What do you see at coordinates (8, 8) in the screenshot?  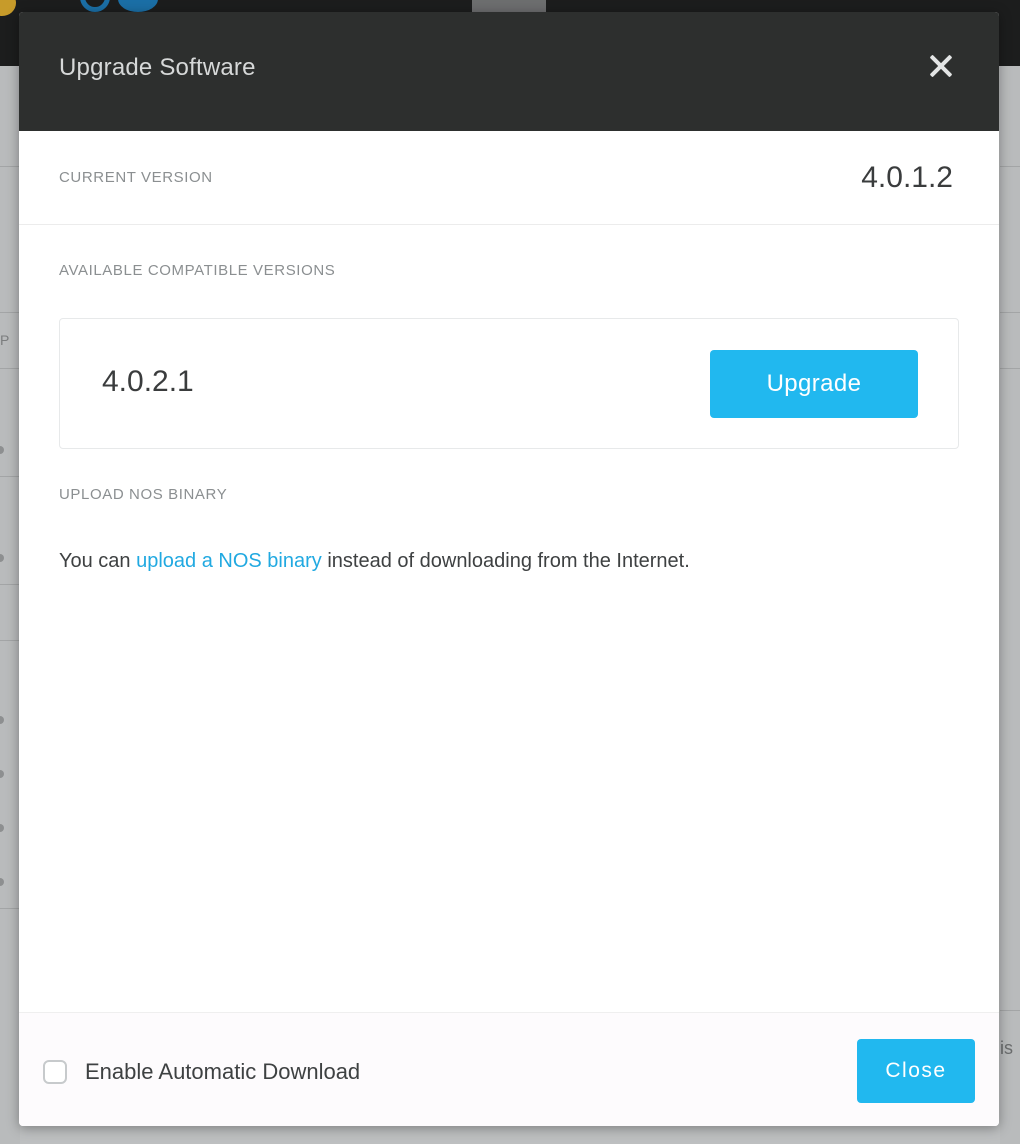 I see `notification-badge-icon` at bounding box center [8, 8].